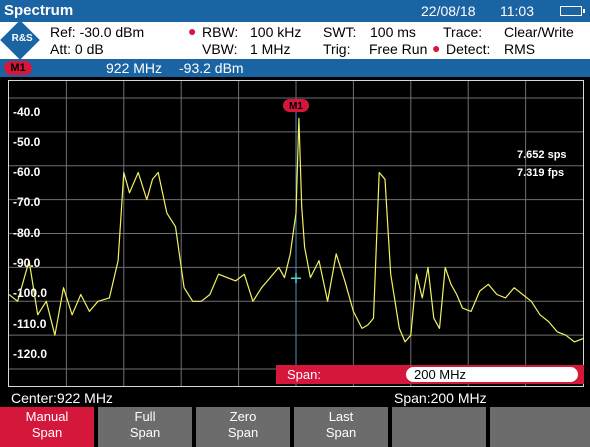 This screenshot has height=447, width=590. What do you see at coordinates (492, 374) in the screenshot?
I see `span-input: 200 MHz` at bounding box center [492, 374].